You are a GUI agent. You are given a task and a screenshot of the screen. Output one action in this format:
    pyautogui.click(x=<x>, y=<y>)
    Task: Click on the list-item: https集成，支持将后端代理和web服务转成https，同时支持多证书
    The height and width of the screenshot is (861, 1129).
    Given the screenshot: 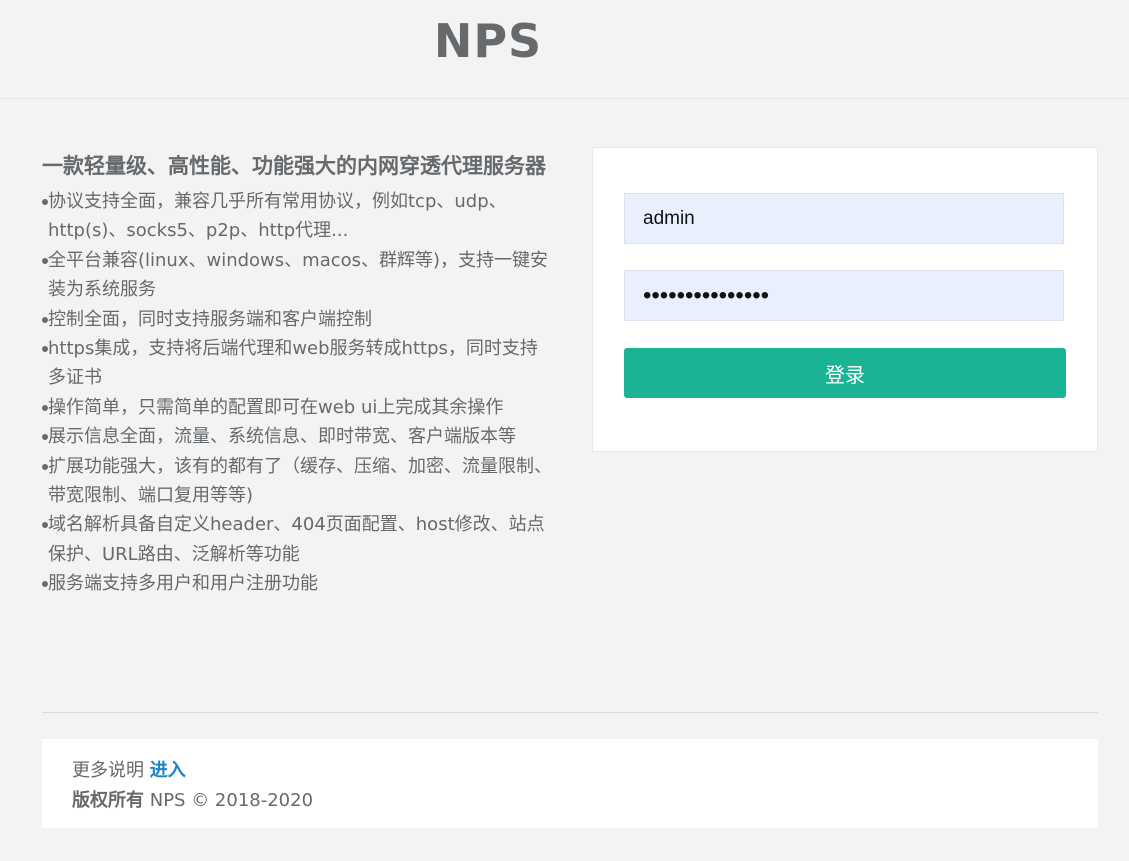 What is the action you would take?
    pyautogui.click(x=297, y=363)
    